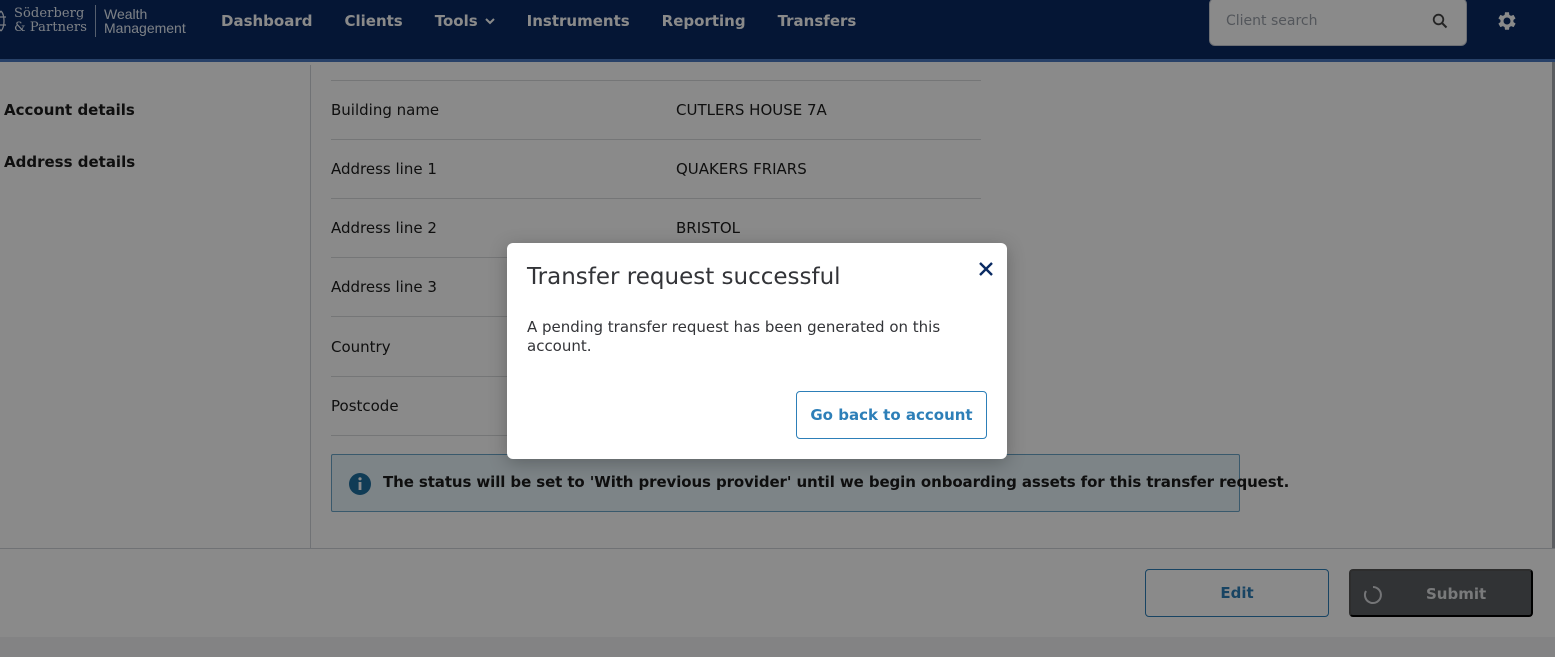 The image size is (1555, 657). I want to click on dialog-title: Transfer request successful, so click(684, 277).